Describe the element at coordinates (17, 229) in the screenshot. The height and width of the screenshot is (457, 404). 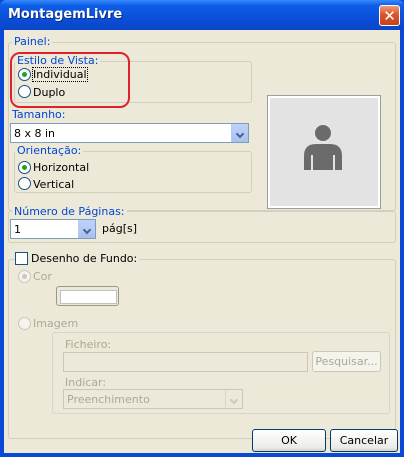
I see `pages-select-value: 1` at that location.